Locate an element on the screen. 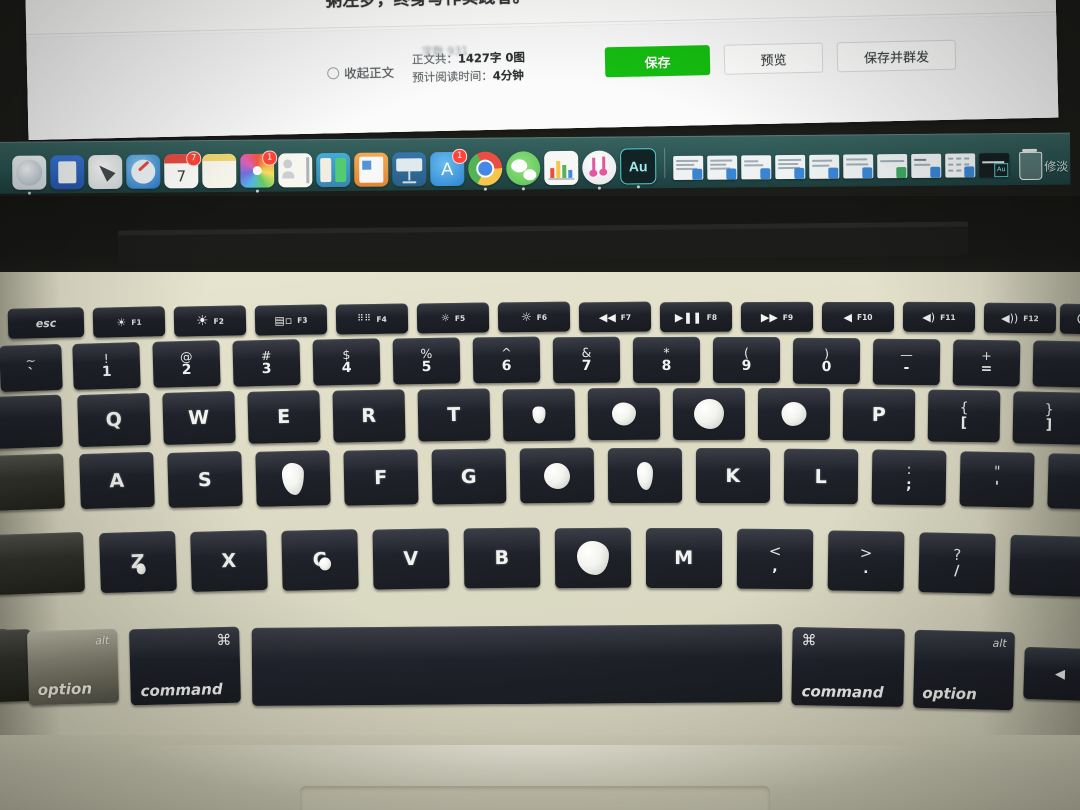 This screenshot has width=1080, height=810. save-and-send-button: 保存并群发 is located at coordinates (896, 56).